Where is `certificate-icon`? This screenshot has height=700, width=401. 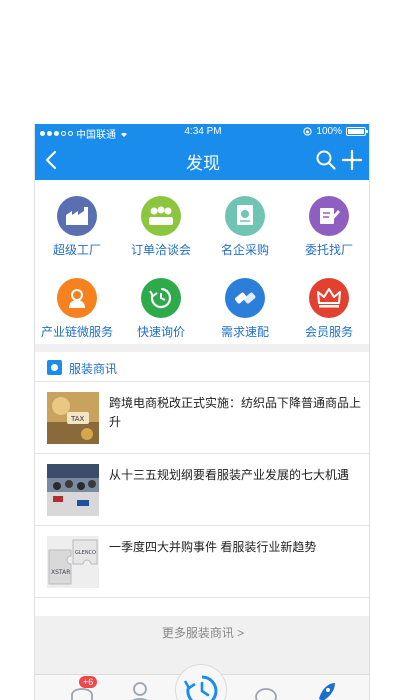 certificate-icon is located at coordinates (245, 216).